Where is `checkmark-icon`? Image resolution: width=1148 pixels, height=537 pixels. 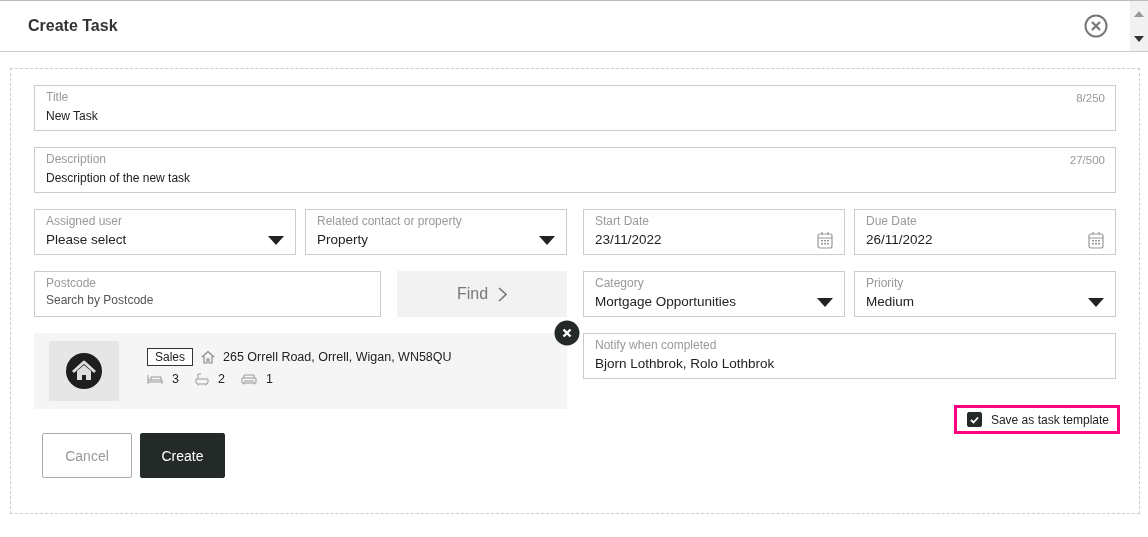
checkmark-icon is located at coordinates (974, 419).